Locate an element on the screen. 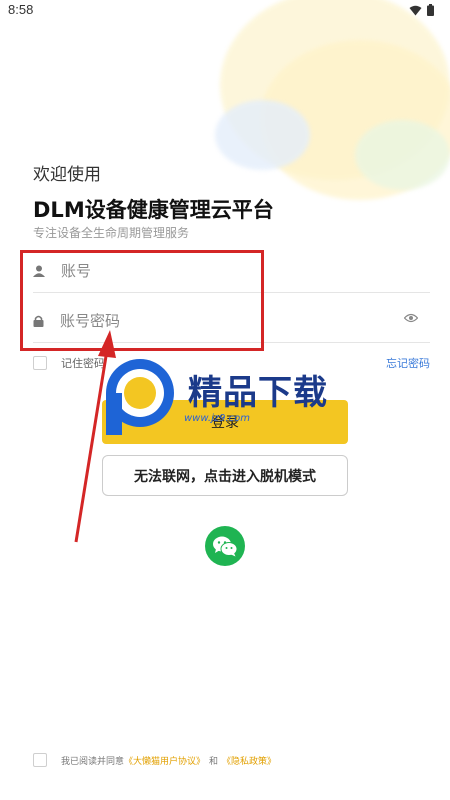 The width and height of the screenshot is (450, 800). battery-icon is located at coordinates (430, 10).